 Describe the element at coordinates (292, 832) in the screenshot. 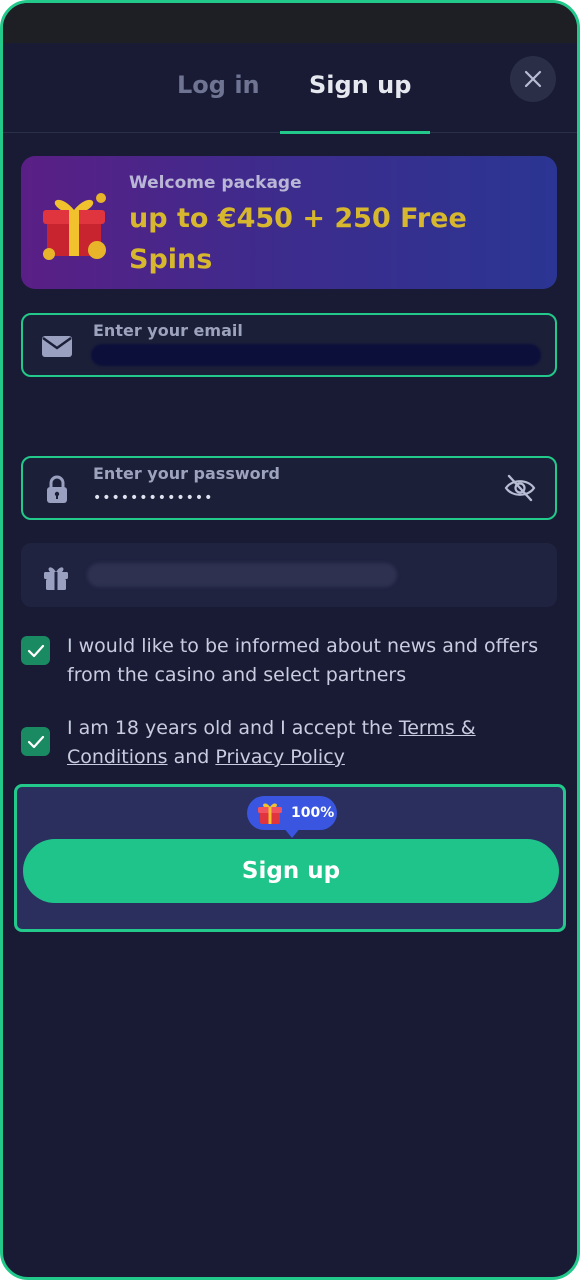

I see `bonus-badge-pointer` at that location.